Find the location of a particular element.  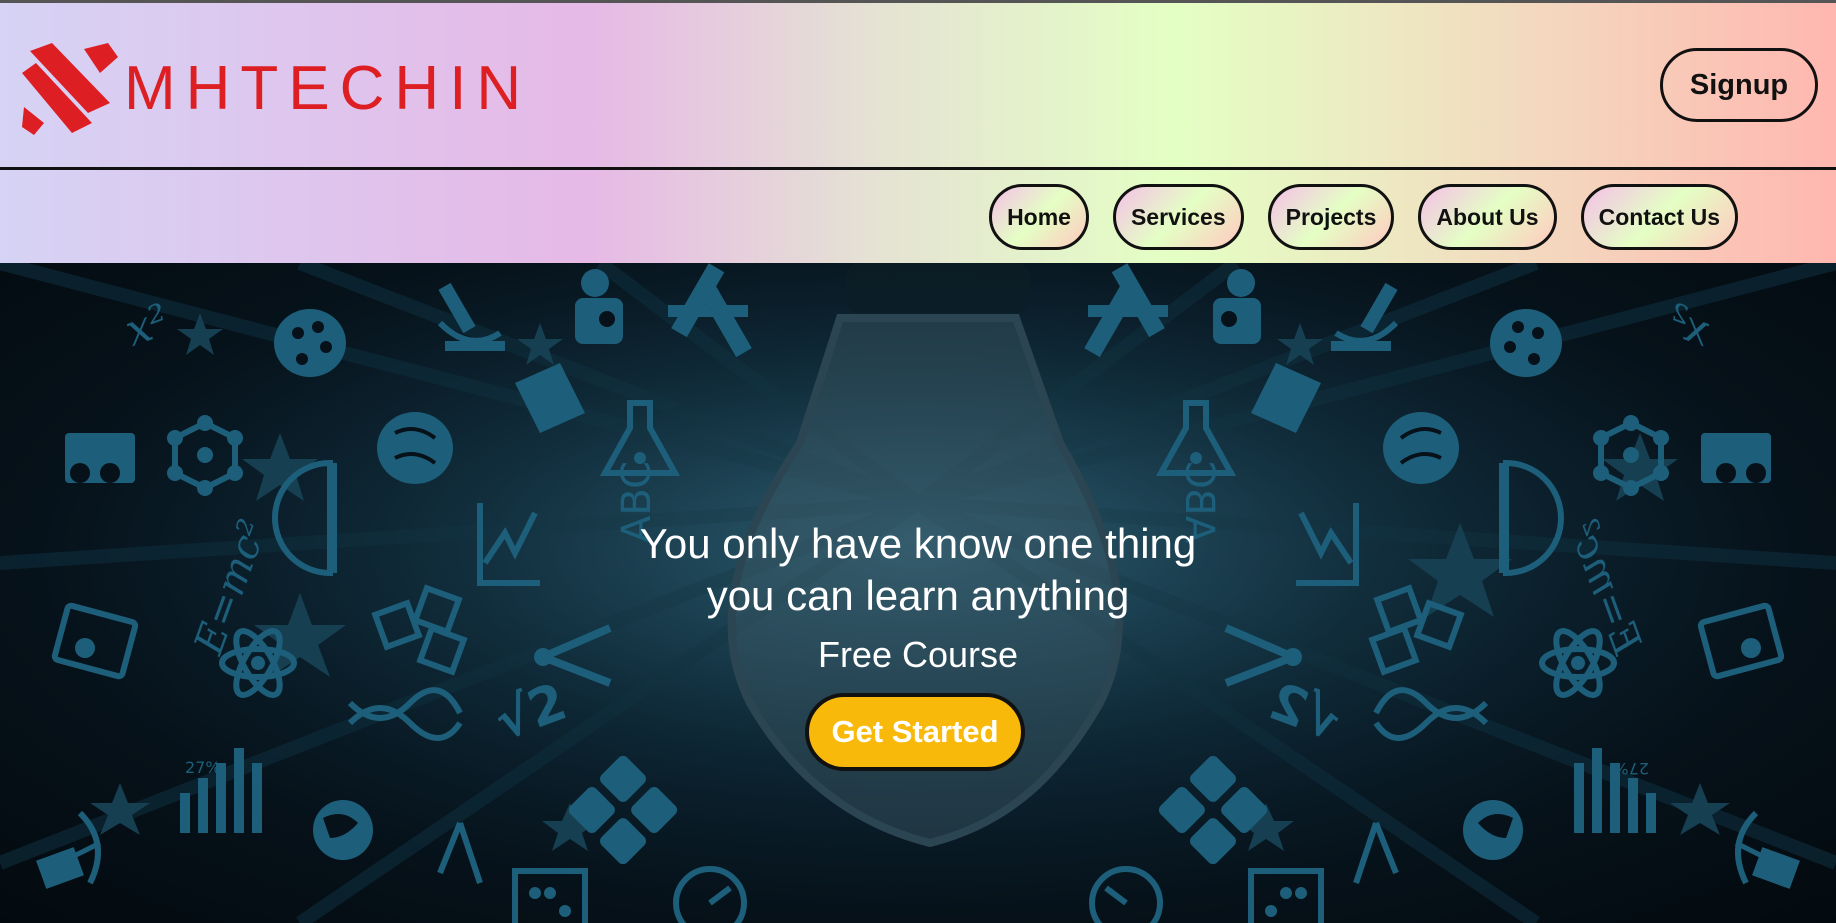

globe-icon is located at coordinates (343, 830).